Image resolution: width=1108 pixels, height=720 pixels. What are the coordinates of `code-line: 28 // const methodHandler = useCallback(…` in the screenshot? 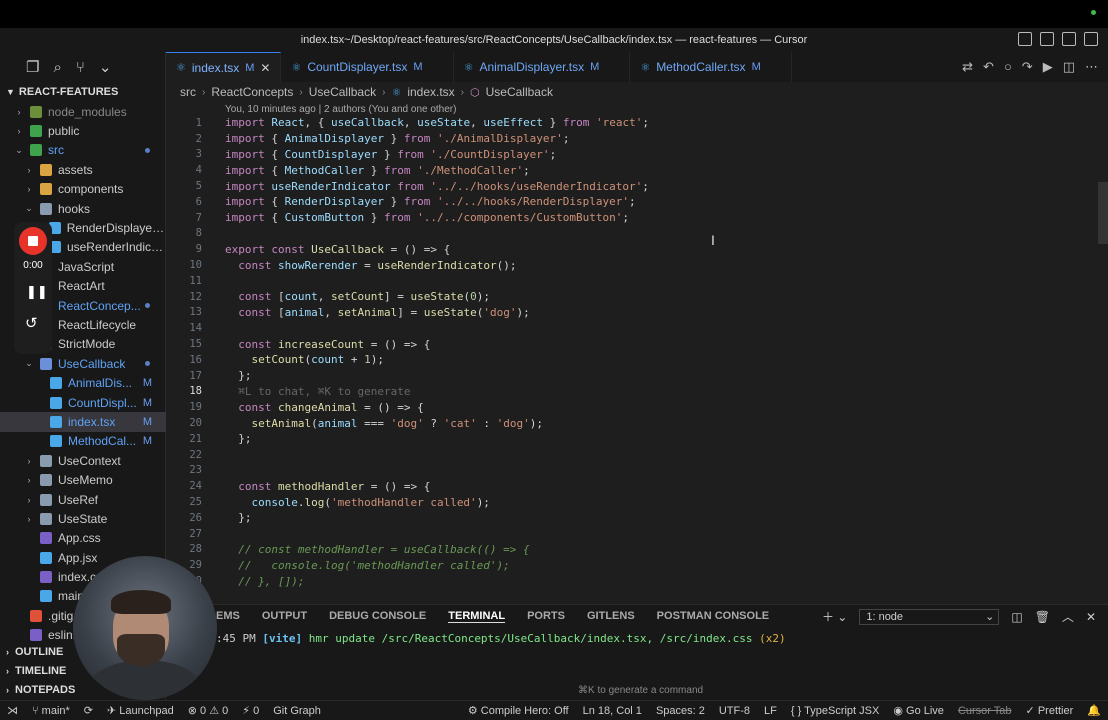 It's located at (637, 550).